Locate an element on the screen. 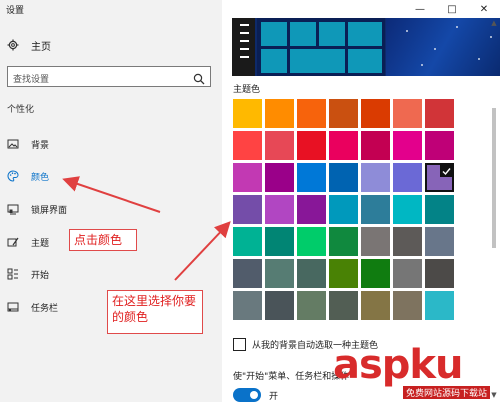  sidebar-item-background: 背景 is located at coordinates (28, 144).